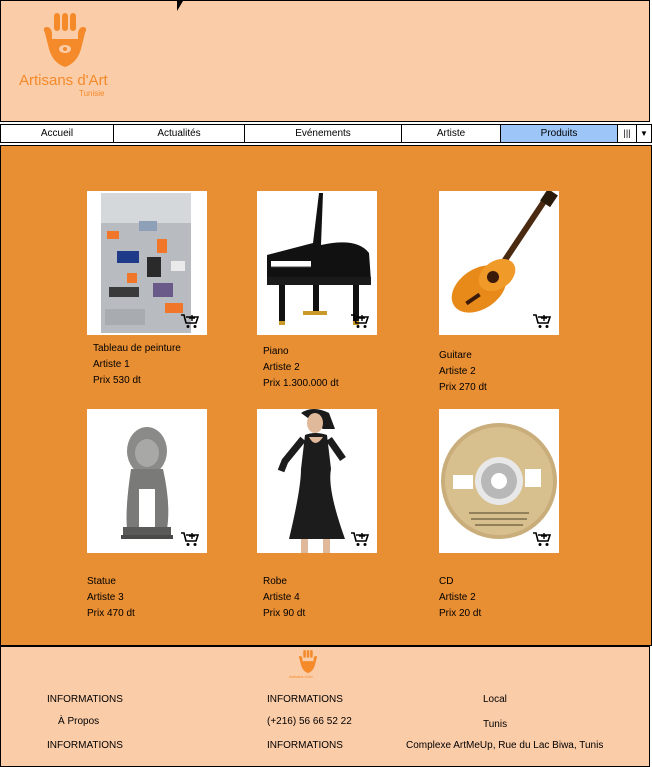  Describe the element at coordinates (301, 676) in the screenshot. I see `footer-brand-name: Artisans d'Art` at that location.